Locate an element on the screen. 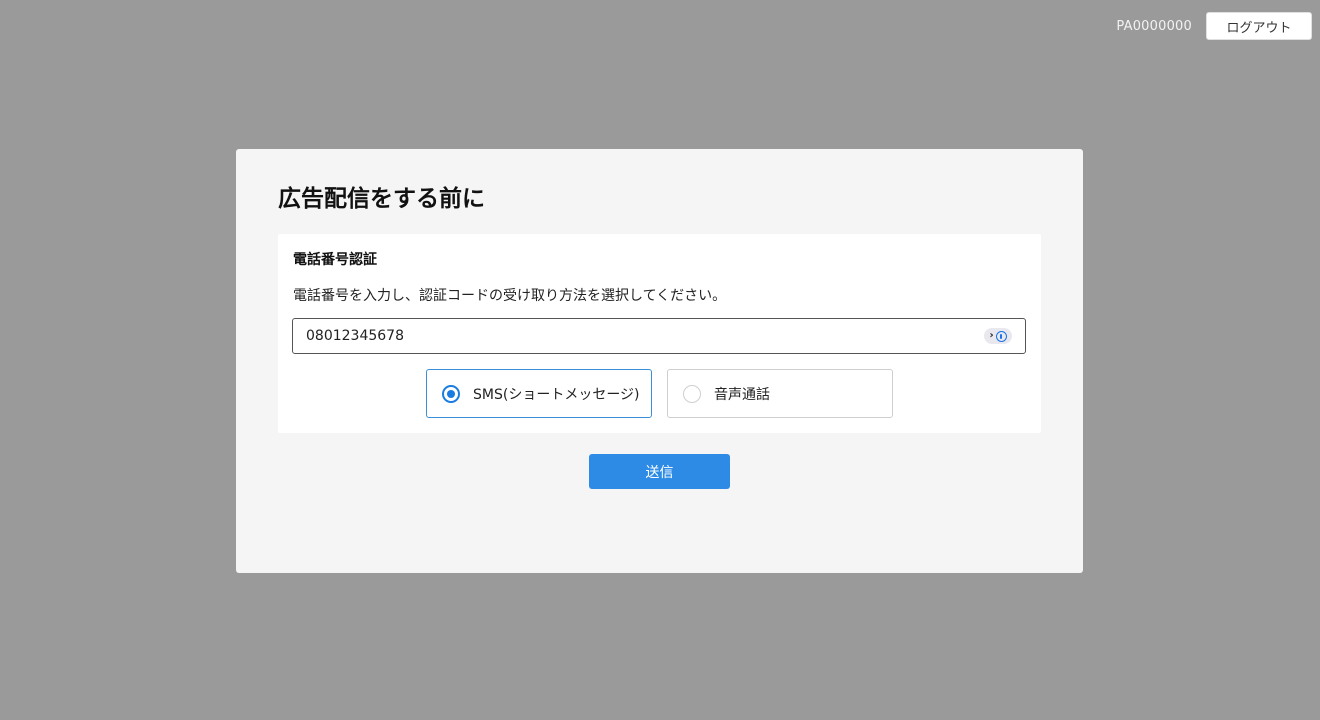  password-manager-icon: › is located at coordinates (998, 336).